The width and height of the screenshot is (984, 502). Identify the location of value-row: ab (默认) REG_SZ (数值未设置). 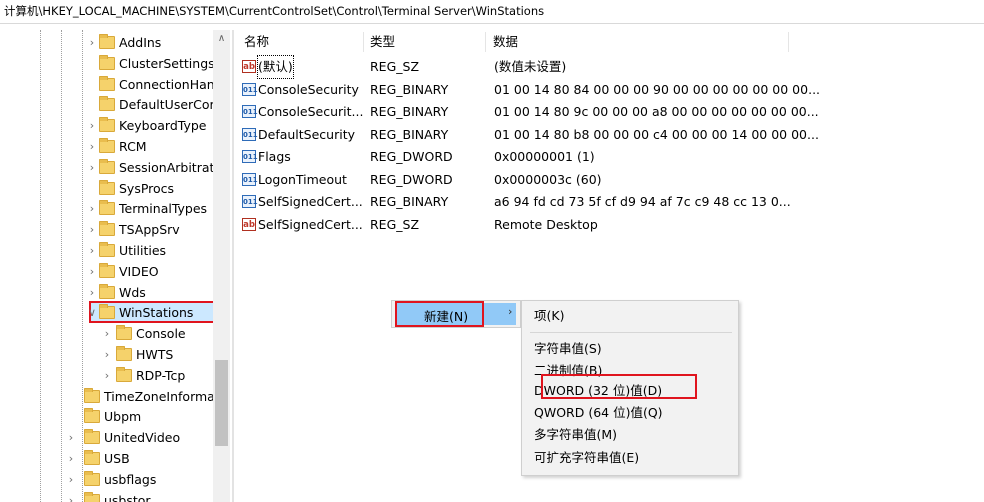
(516, 67).